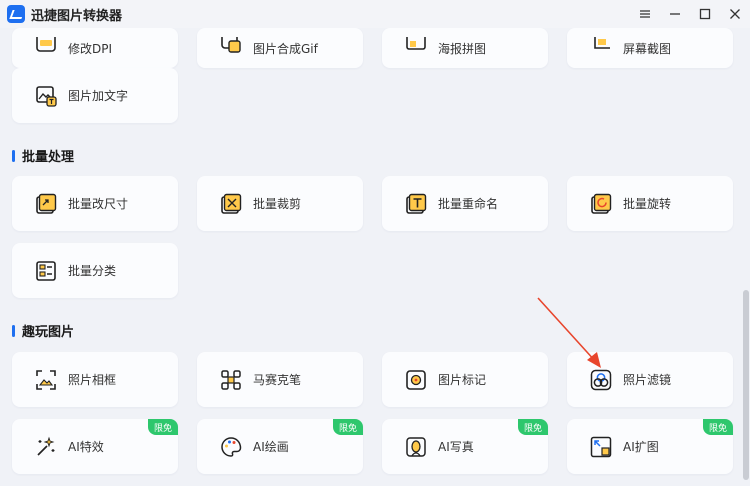  I want to click on tool-label: 批量裁剪, so click(277, 204).